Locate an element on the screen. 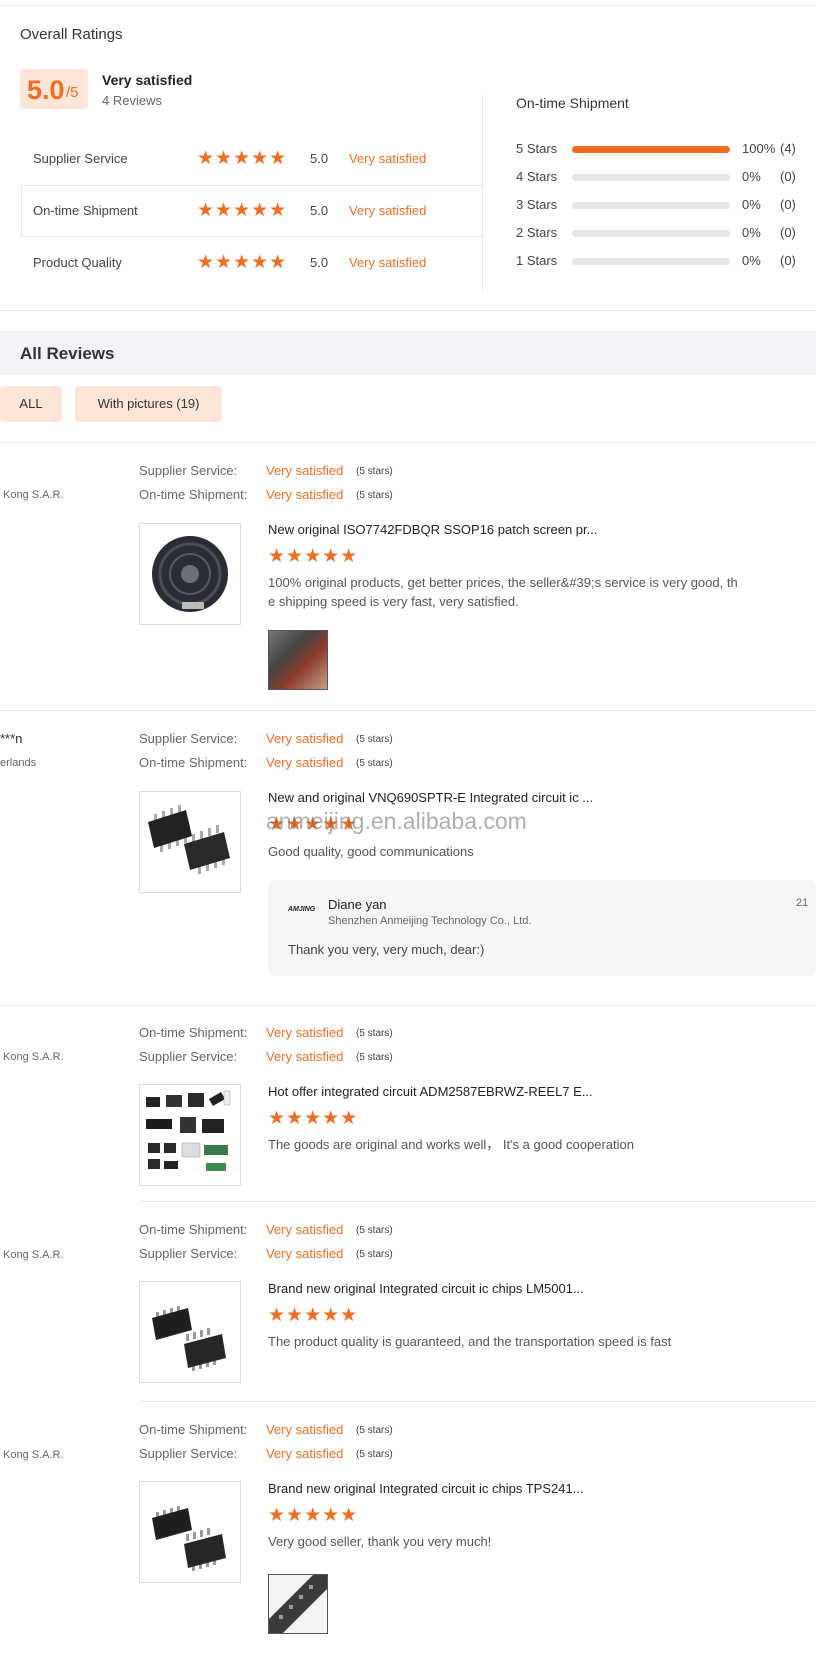 The height and width of the screenshot is (1657, 816). reply-company: Shenzhen Anmeijing Technology Co., Ltd. is located at coordinates (430, 921).